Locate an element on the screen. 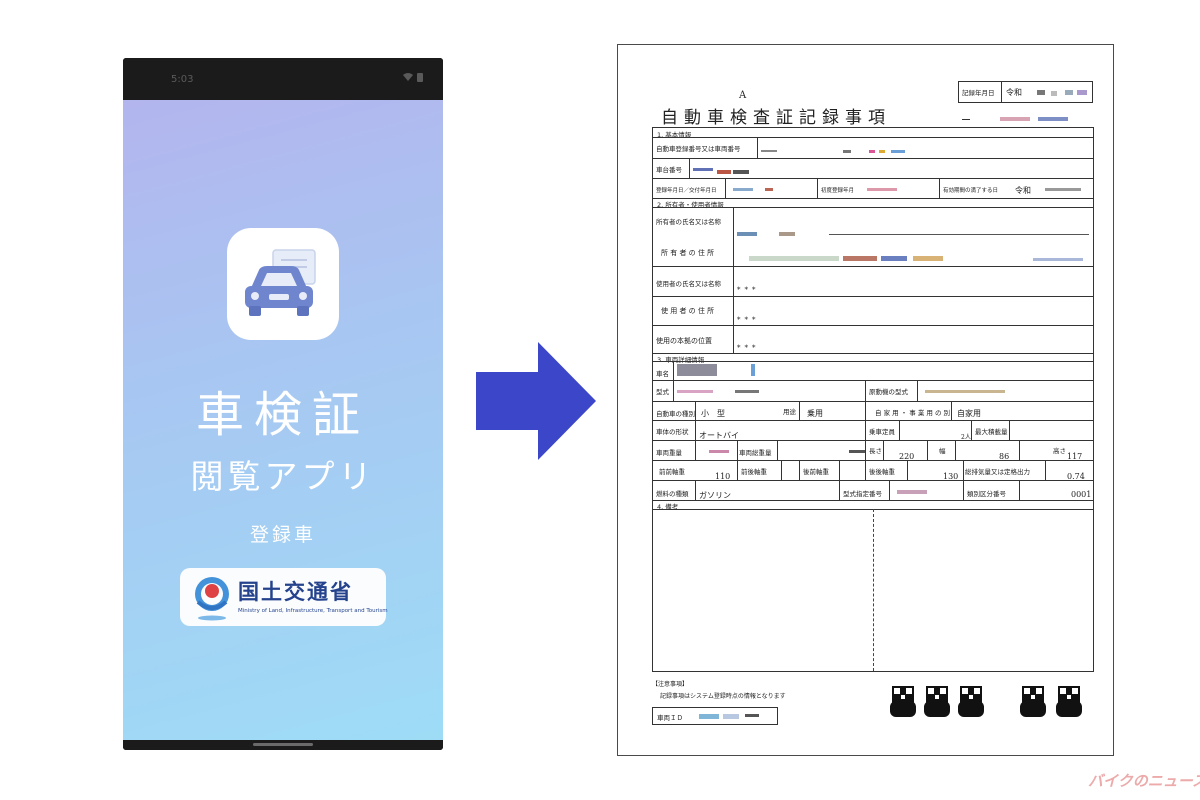 The width and height of the screenshot is (1200, 800). app-title-line2: 閲覧アプリ is located at coordinates (283, 476).